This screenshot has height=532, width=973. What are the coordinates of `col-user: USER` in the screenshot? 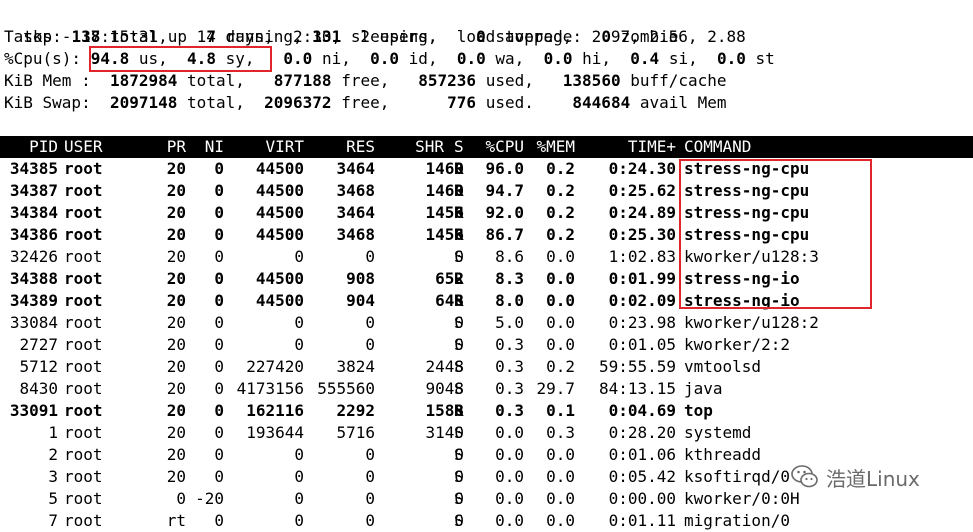 It's located at (83, 147).